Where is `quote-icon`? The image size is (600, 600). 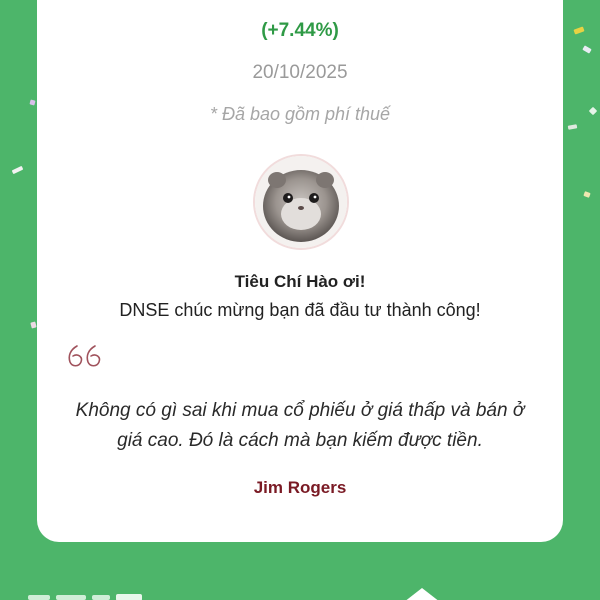 quote-icon is located at coordinates (84, 356).